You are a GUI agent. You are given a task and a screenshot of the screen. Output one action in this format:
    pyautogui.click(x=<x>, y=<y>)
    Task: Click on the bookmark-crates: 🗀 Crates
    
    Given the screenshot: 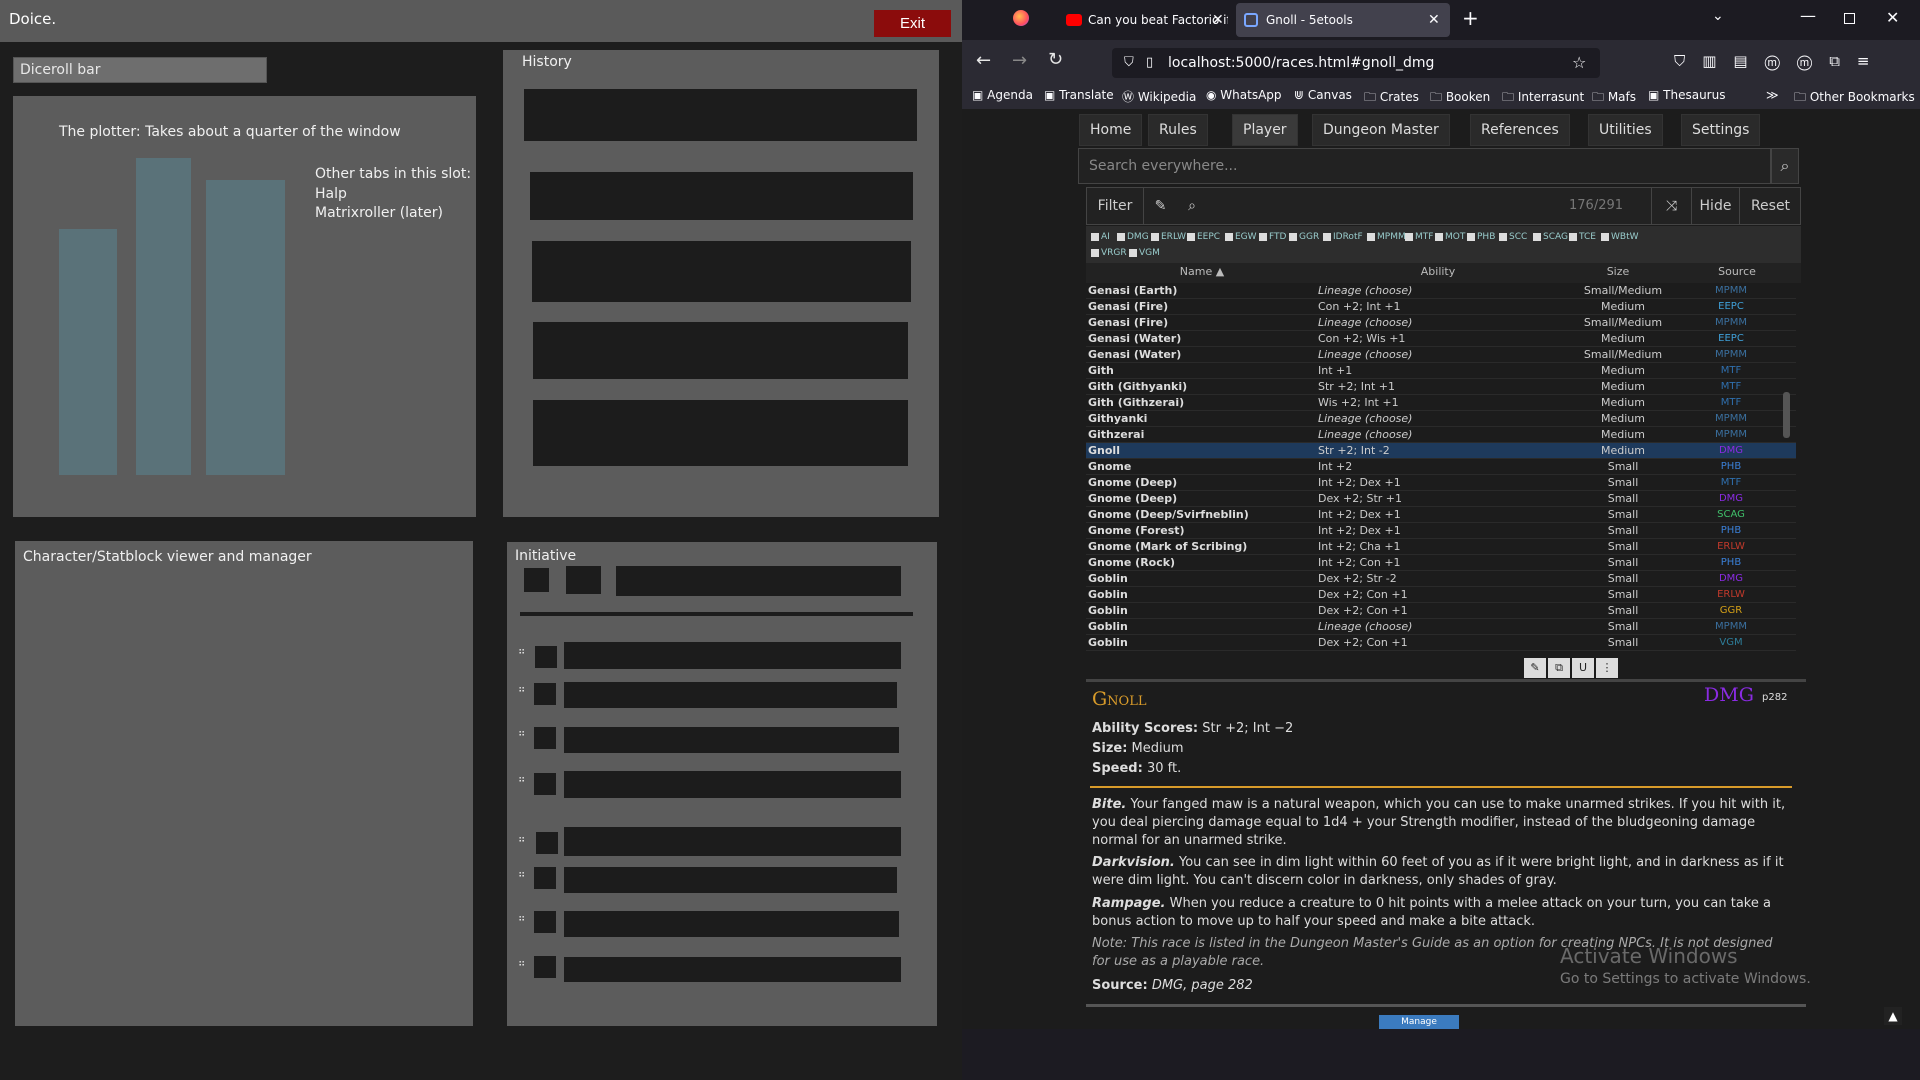 What is the action you would take?
    pyautogui.click(x=1391, y=98)
    